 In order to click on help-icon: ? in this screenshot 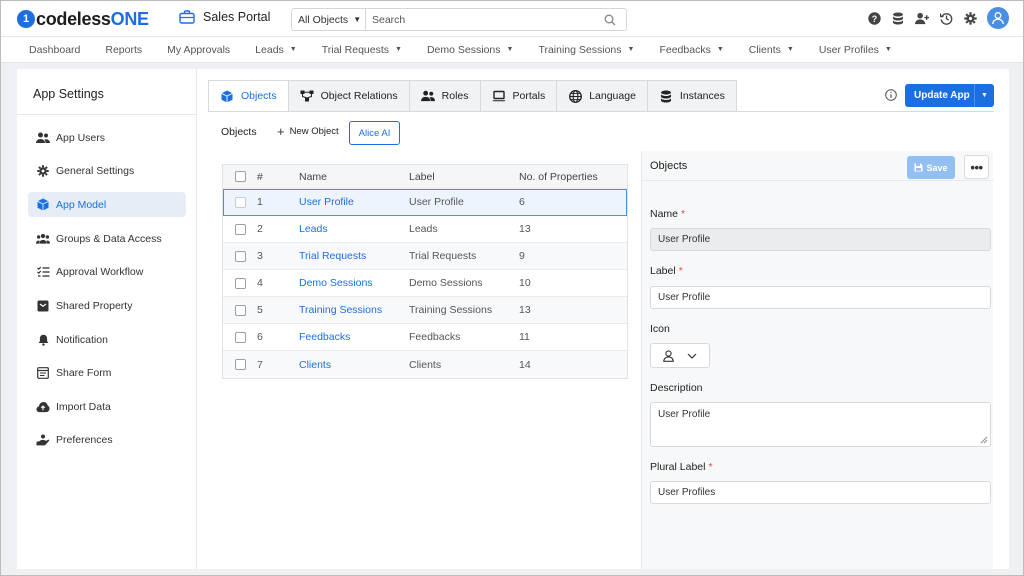, I will do `click(874, 18)`.